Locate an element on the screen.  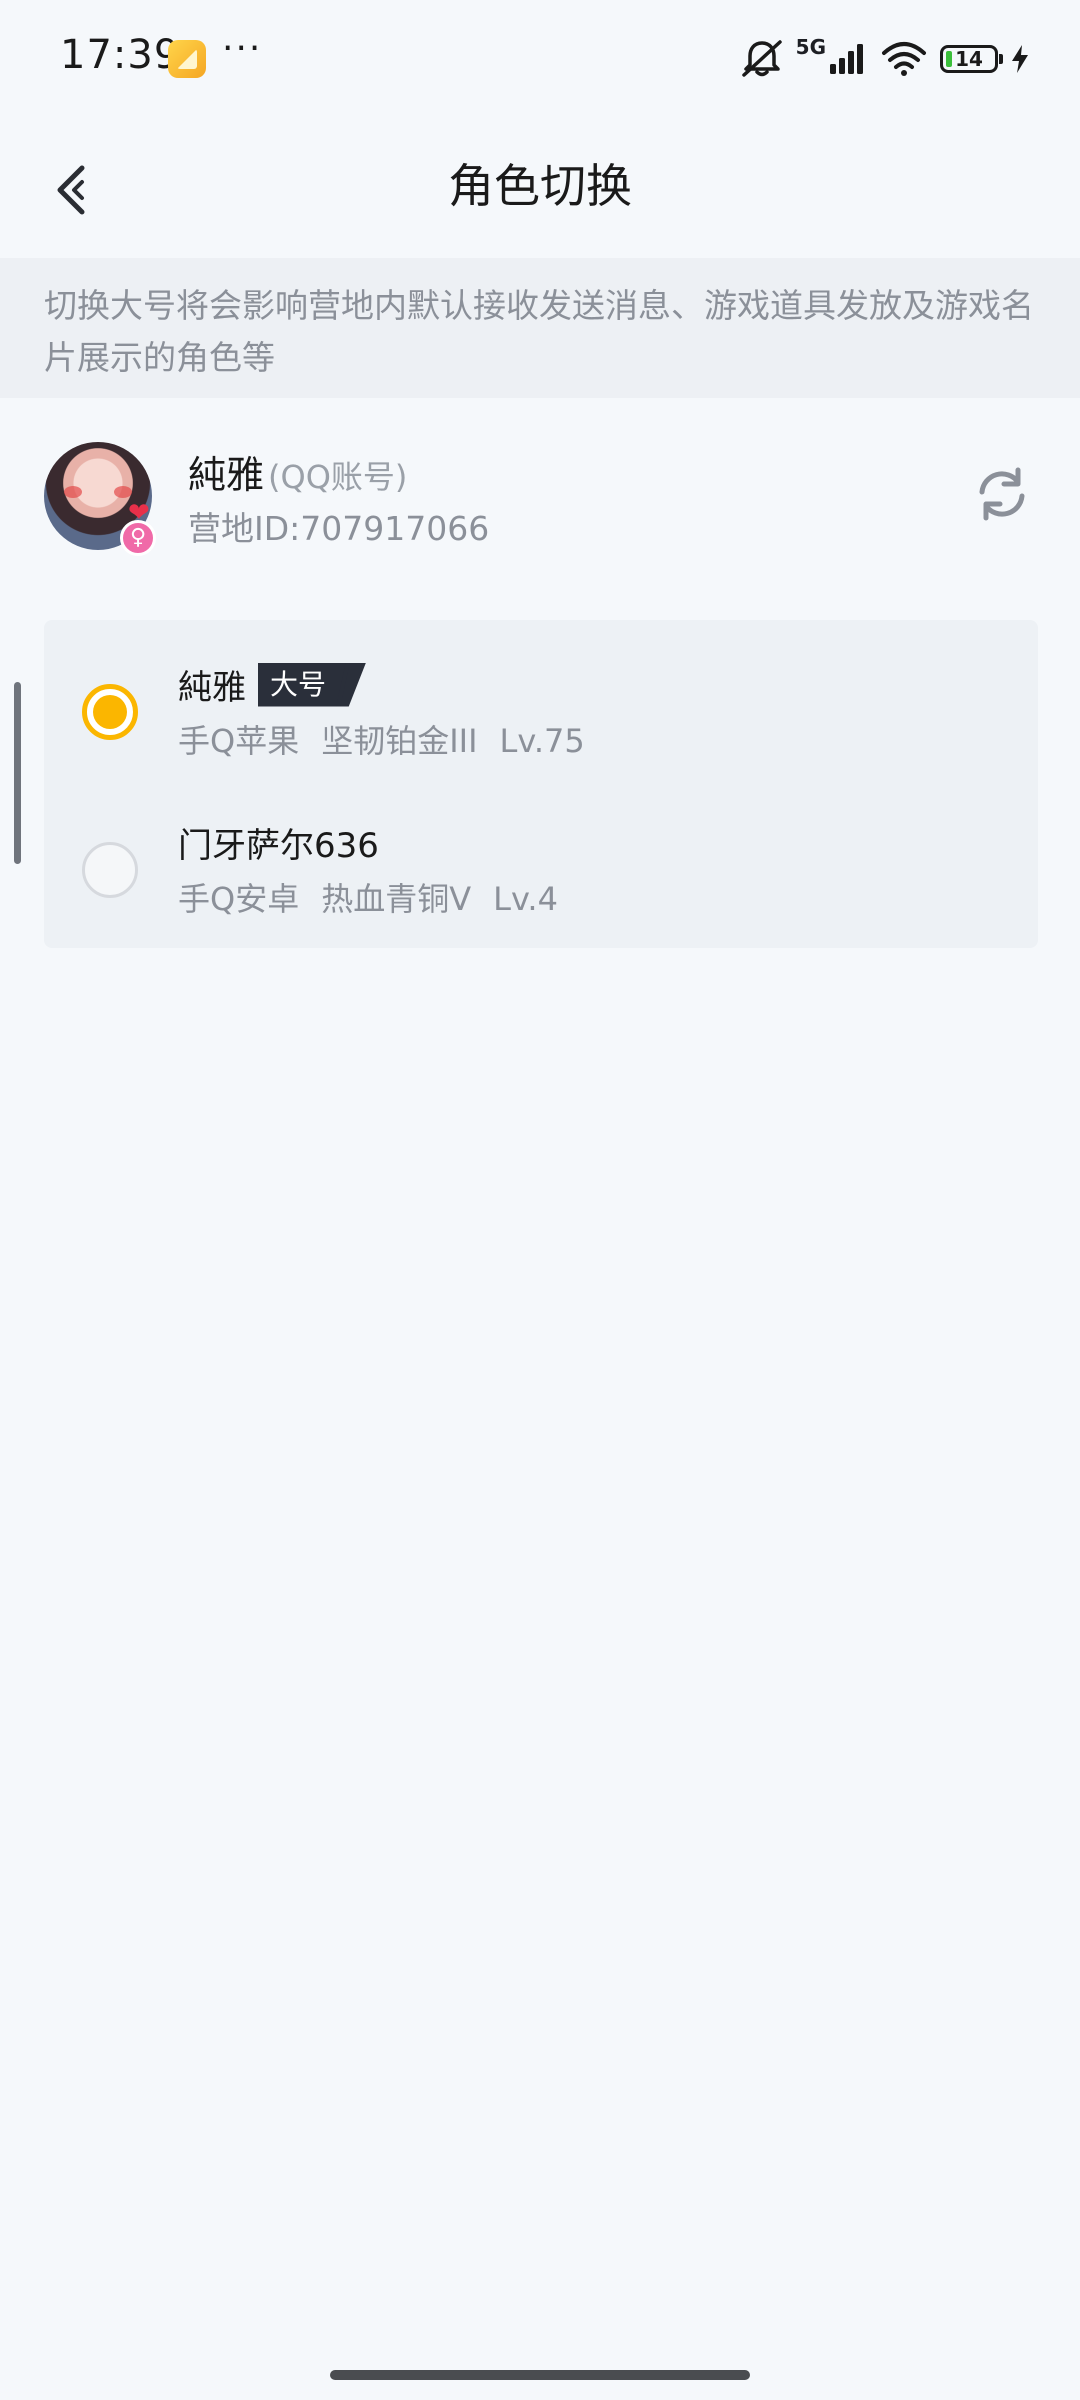
battery-icon: 14 is located at coordinates (971, 59).